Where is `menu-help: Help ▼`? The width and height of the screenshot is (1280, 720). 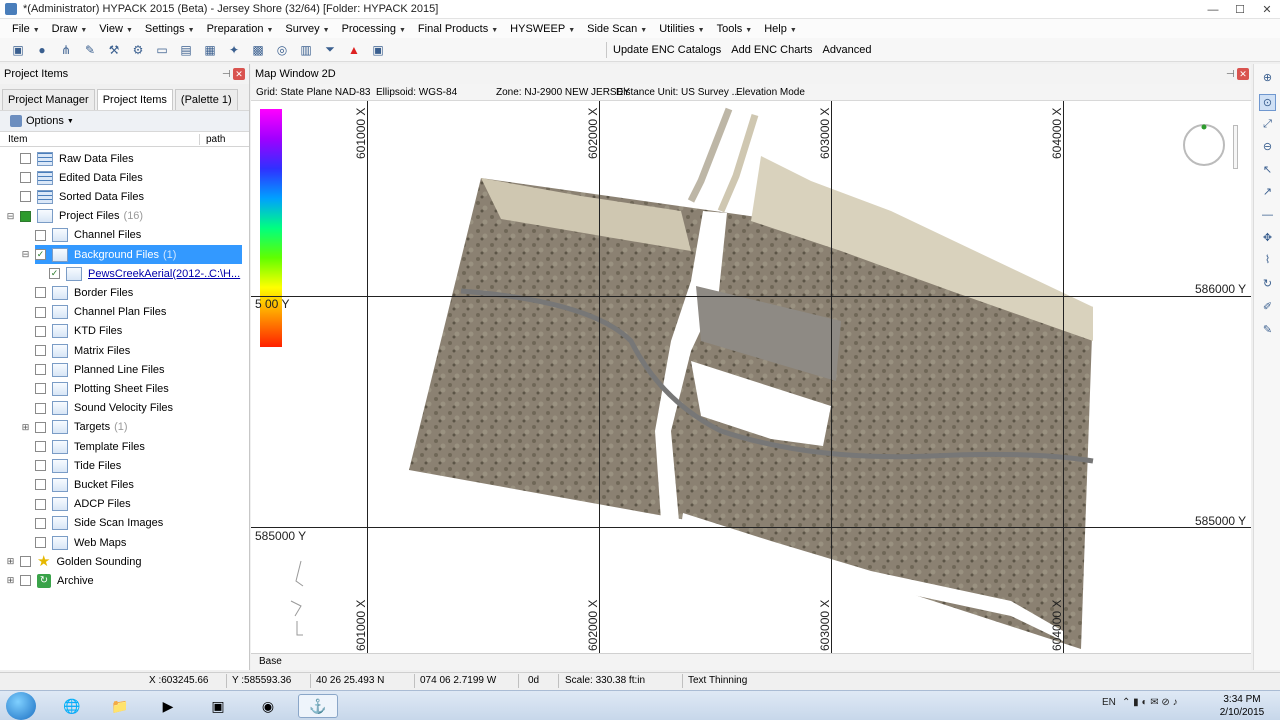 menu-help: Help ▼ is located at coordinates (780, 29).